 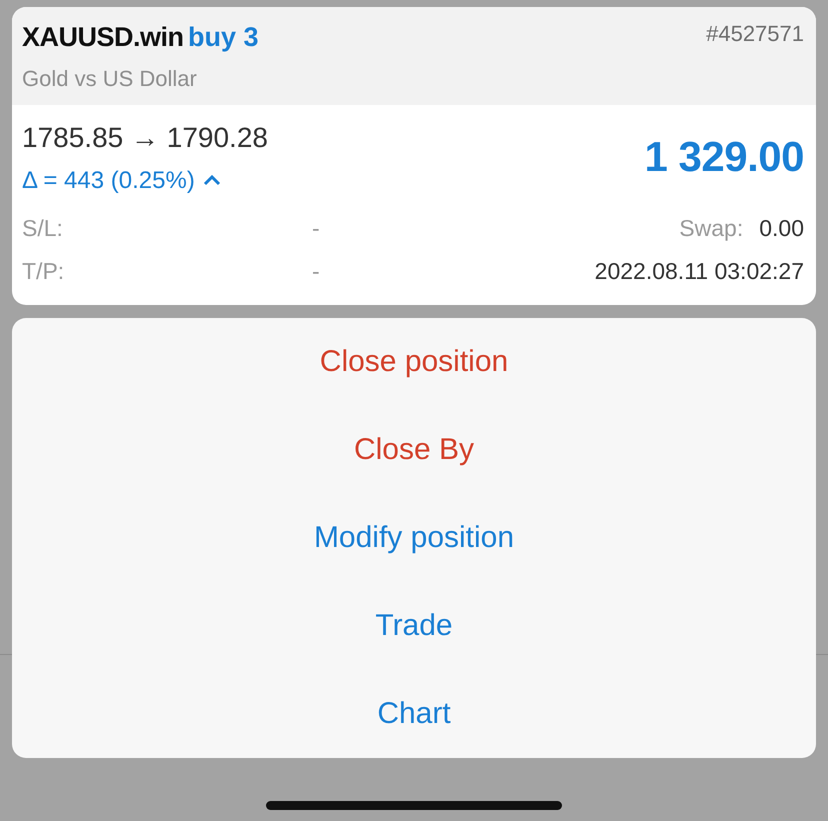 What do you see at coordinates (781, 228) in the screenshot?
I see `field-value: 0.00` at bounding box center [781, 228].